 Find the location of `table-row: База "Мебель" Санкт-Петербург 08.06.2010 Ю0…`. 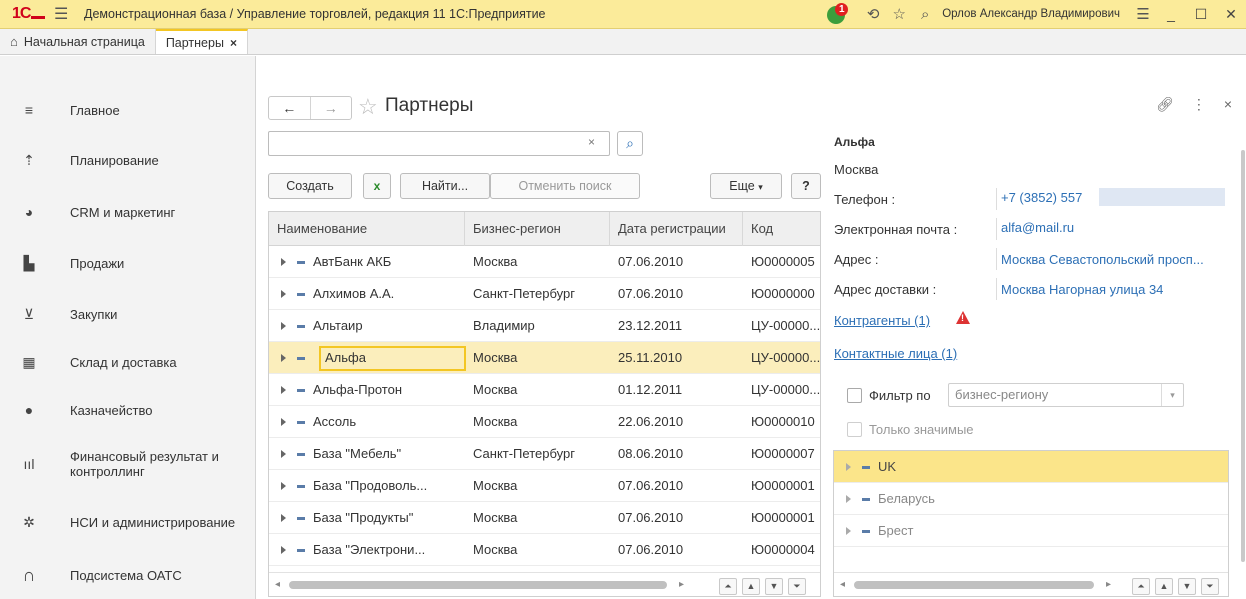

table-row: База "Мебель" Санкт-Петербург 08.06.2010 Ю0… is located at coordinates (544, 454).